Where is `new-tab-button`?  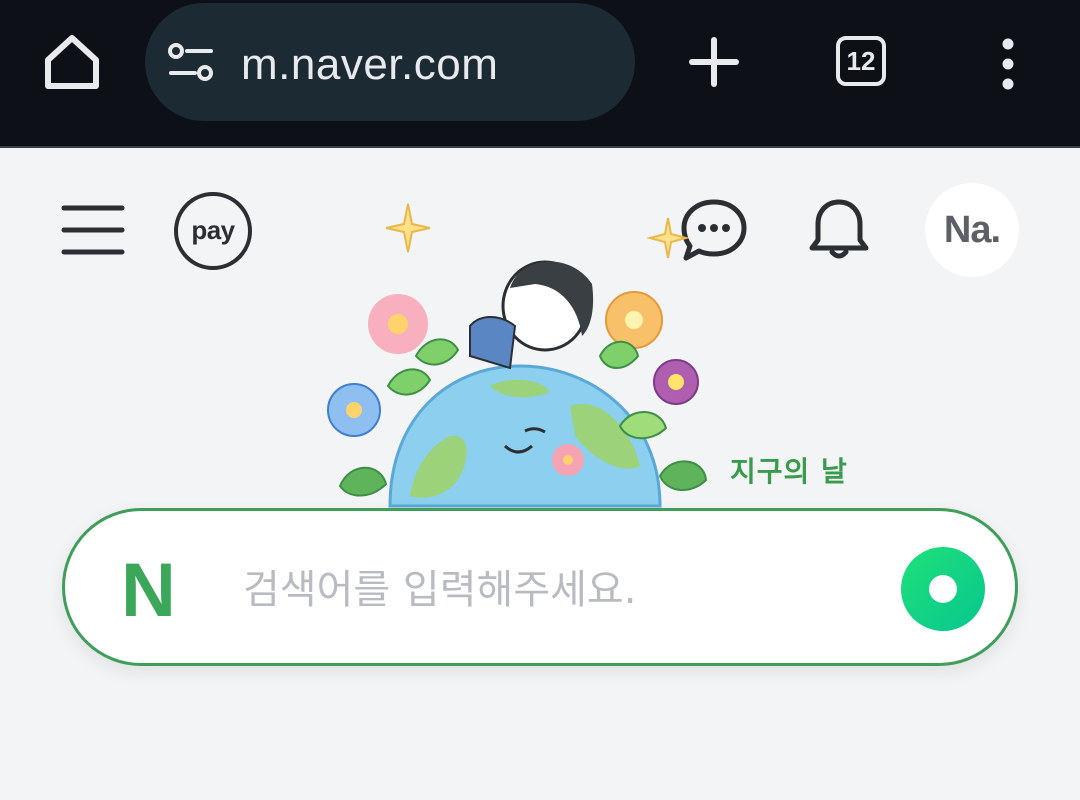
new-tab-button is located at coordinates (714, 62).